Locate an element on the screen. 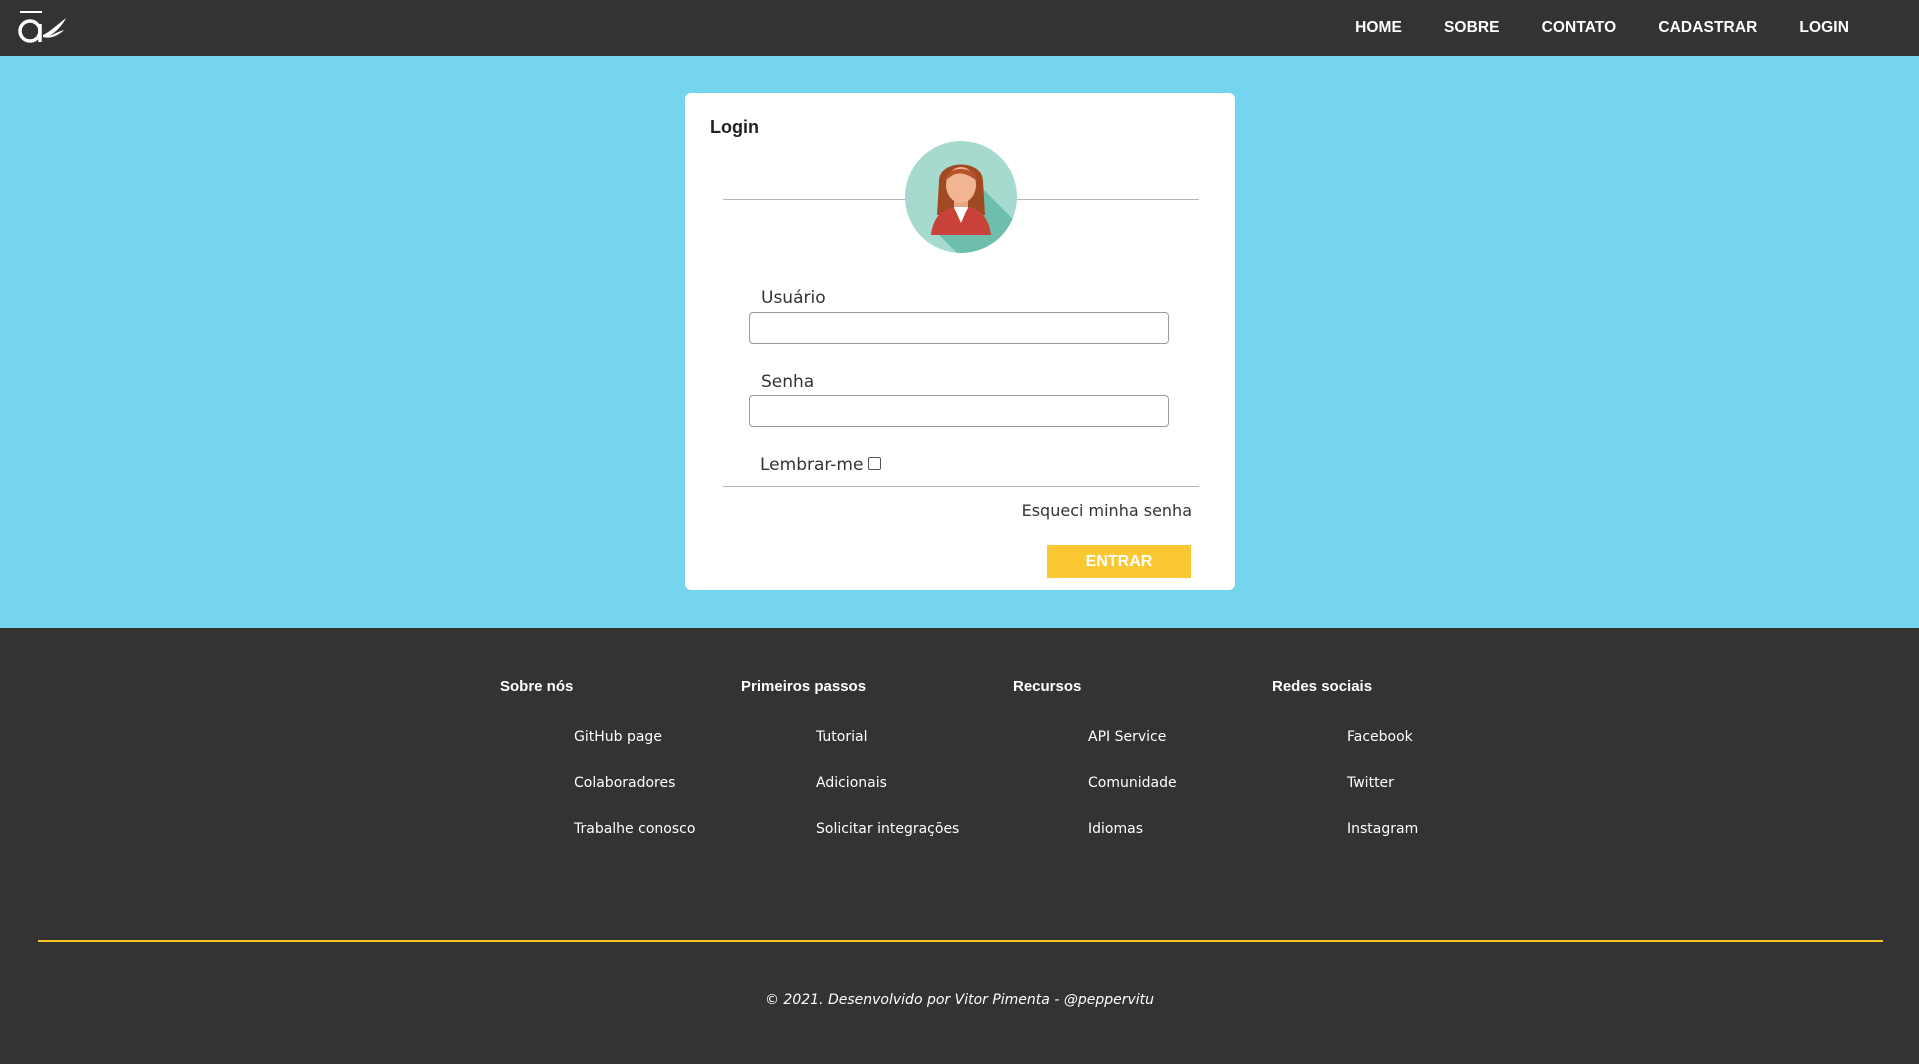  footer-heading-primeiros: Primeiros passos is located at coordinates (804, 686).